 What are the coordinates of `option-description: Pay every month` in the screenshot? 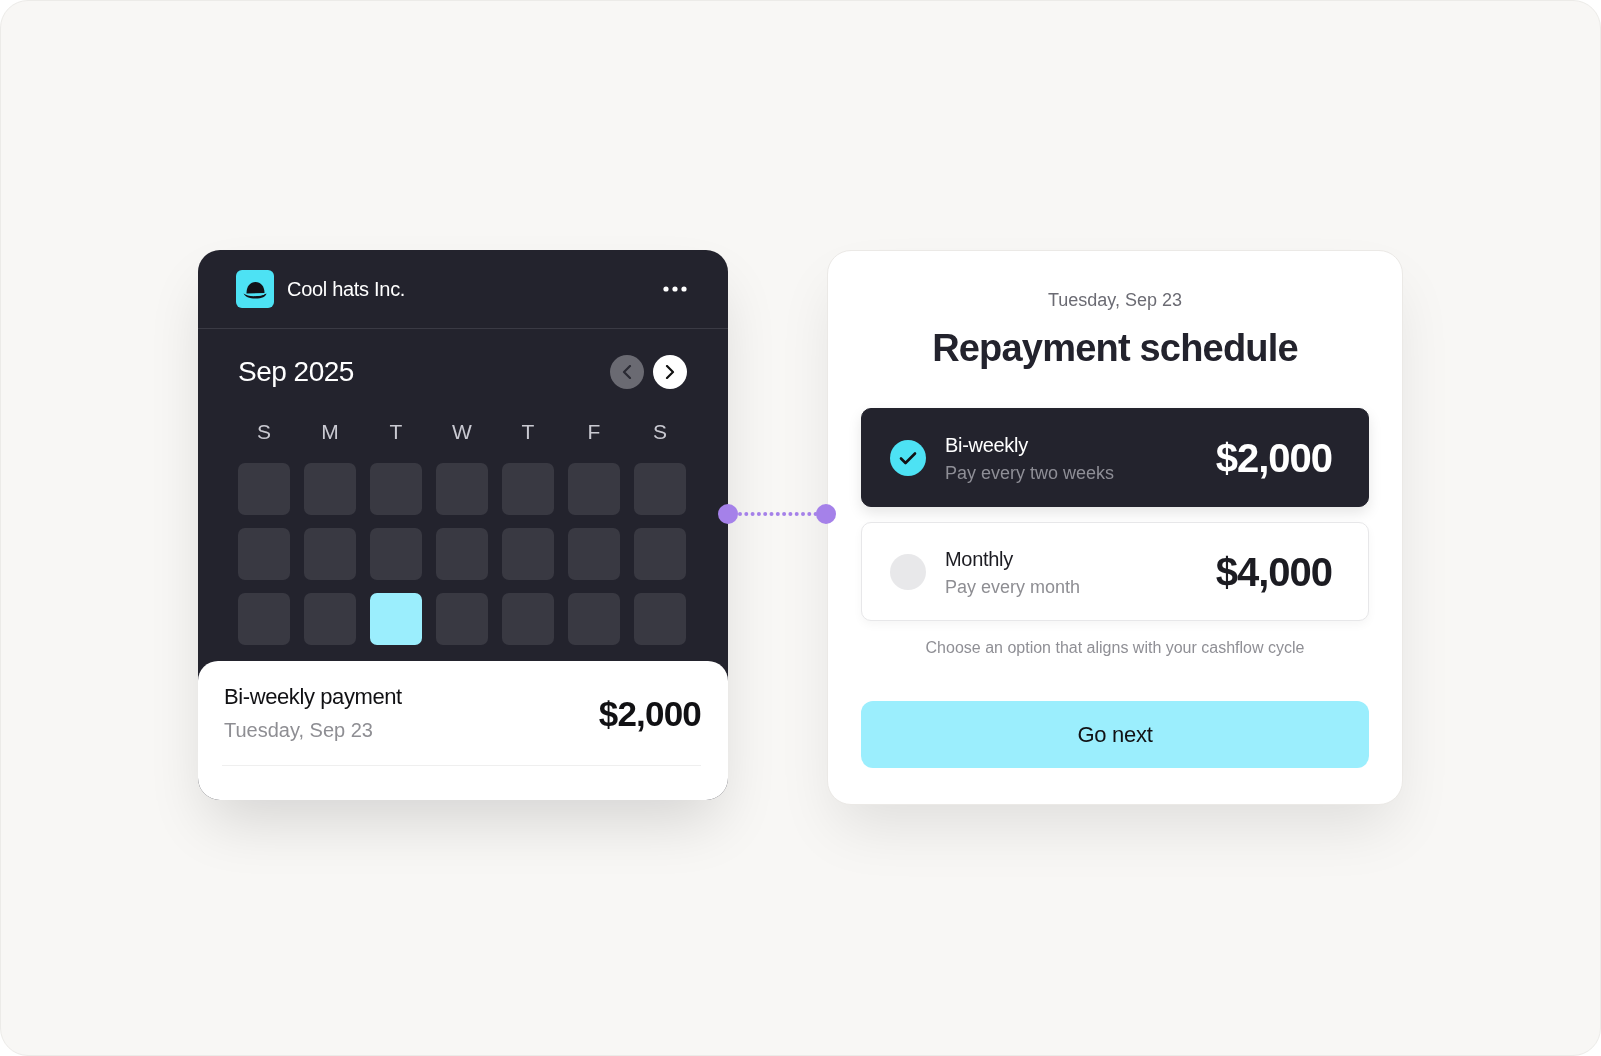 It's located at (1013, 586).